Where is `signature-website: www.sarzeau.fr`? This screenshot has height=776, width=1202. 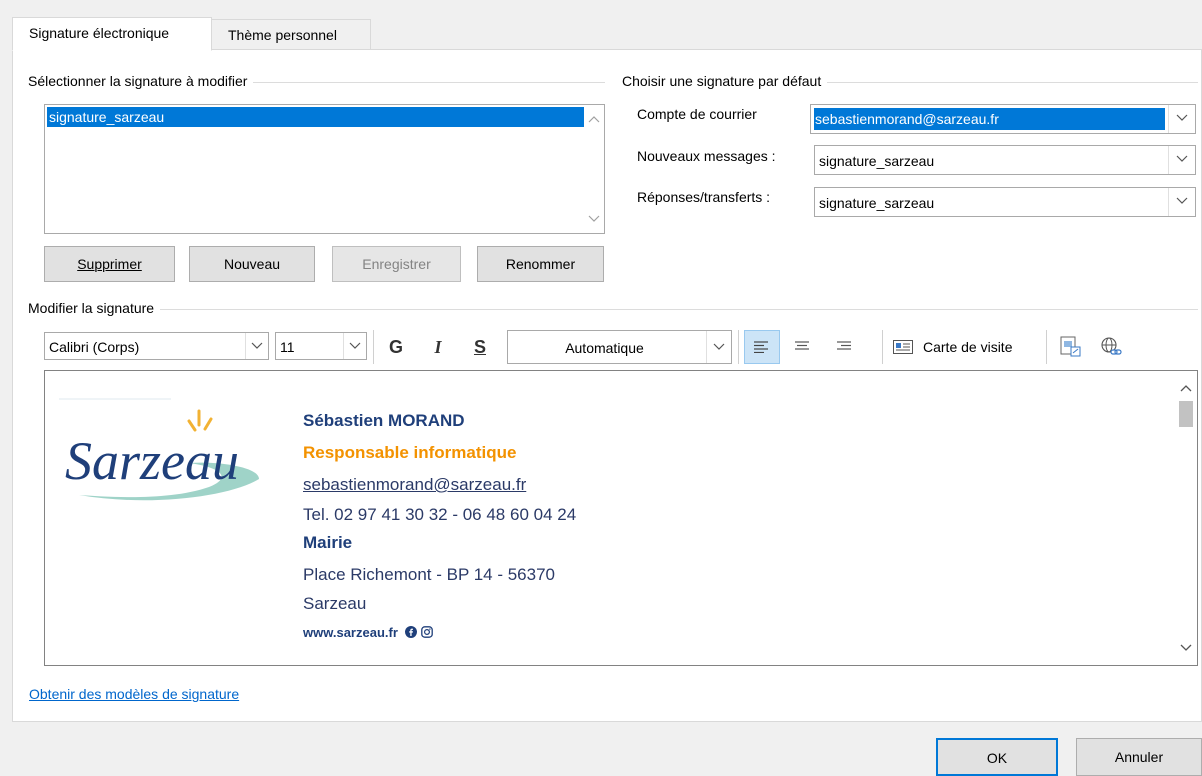 signature-website: www.sarzeau.fr is located at coordinates (350, 632).